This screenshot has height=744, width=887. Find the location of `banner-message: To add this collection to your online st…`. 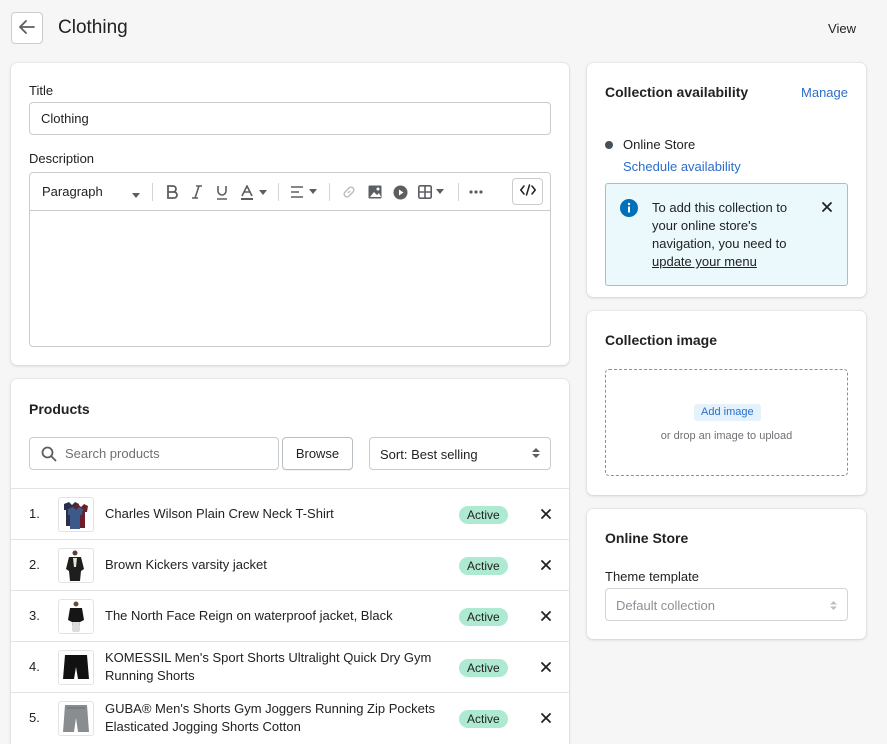

banner-message: To add this collection to your online st… is located at coordinates (720, 234).